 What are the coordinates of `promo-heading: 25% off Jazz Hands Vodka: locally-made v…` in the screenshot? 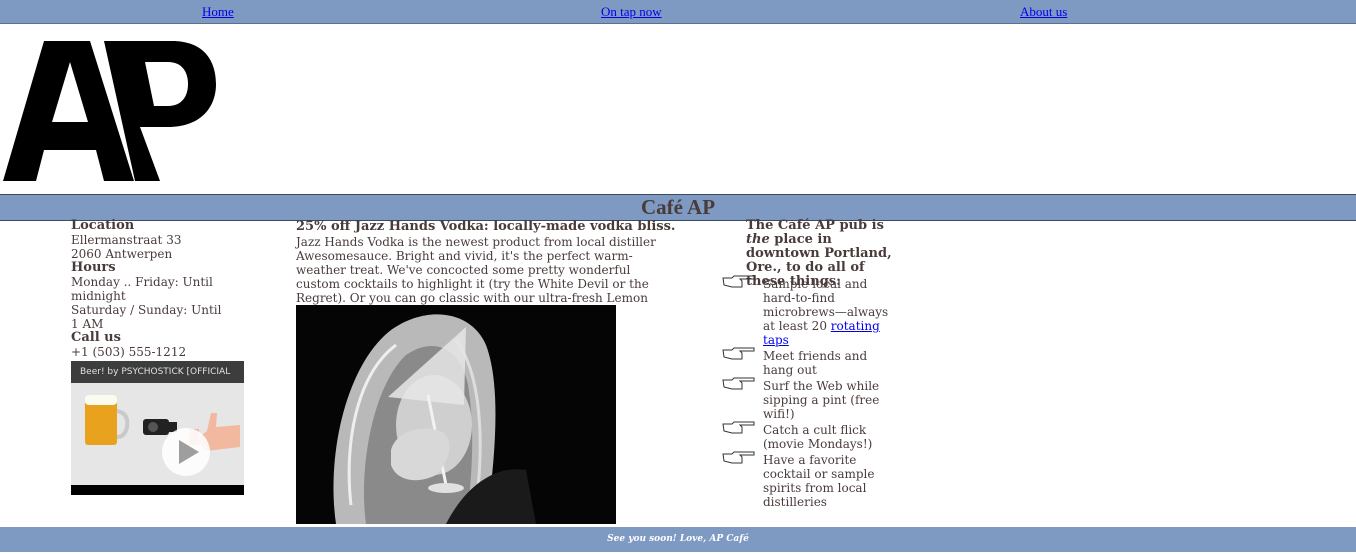 It's located at (486, 226).